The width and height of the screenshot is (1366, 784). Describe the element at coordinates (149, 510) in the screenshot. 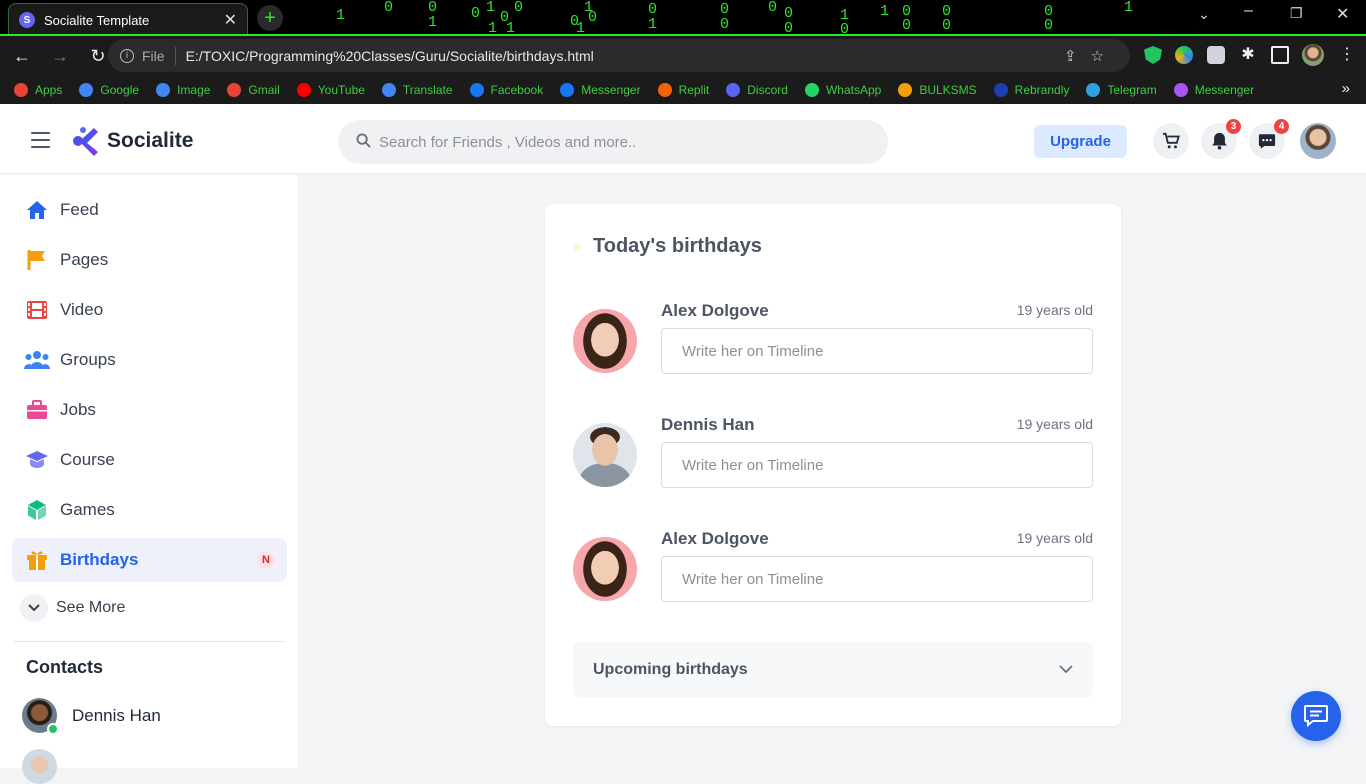

I see `sidebar-item-games: Games` at that location.